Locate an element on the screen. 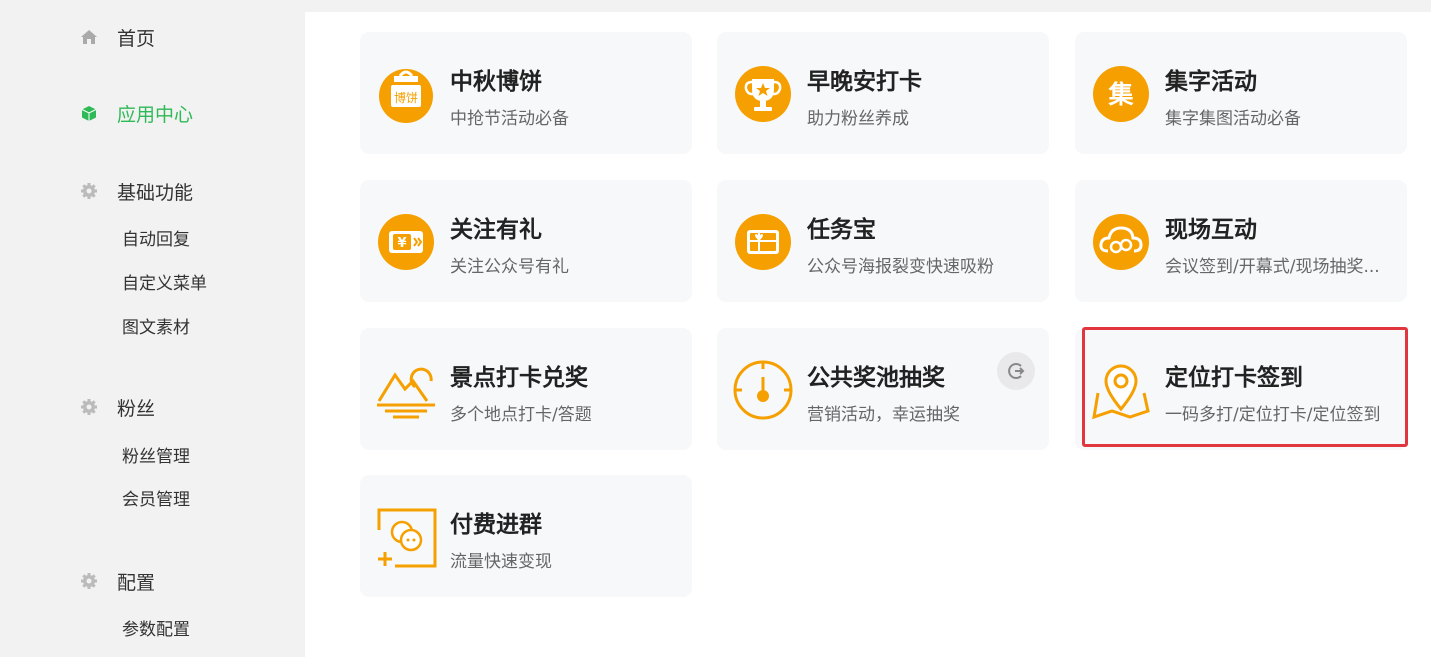 This screenshot has height=657, width=1431. trophy-icon is located at coordinates (763, 94).